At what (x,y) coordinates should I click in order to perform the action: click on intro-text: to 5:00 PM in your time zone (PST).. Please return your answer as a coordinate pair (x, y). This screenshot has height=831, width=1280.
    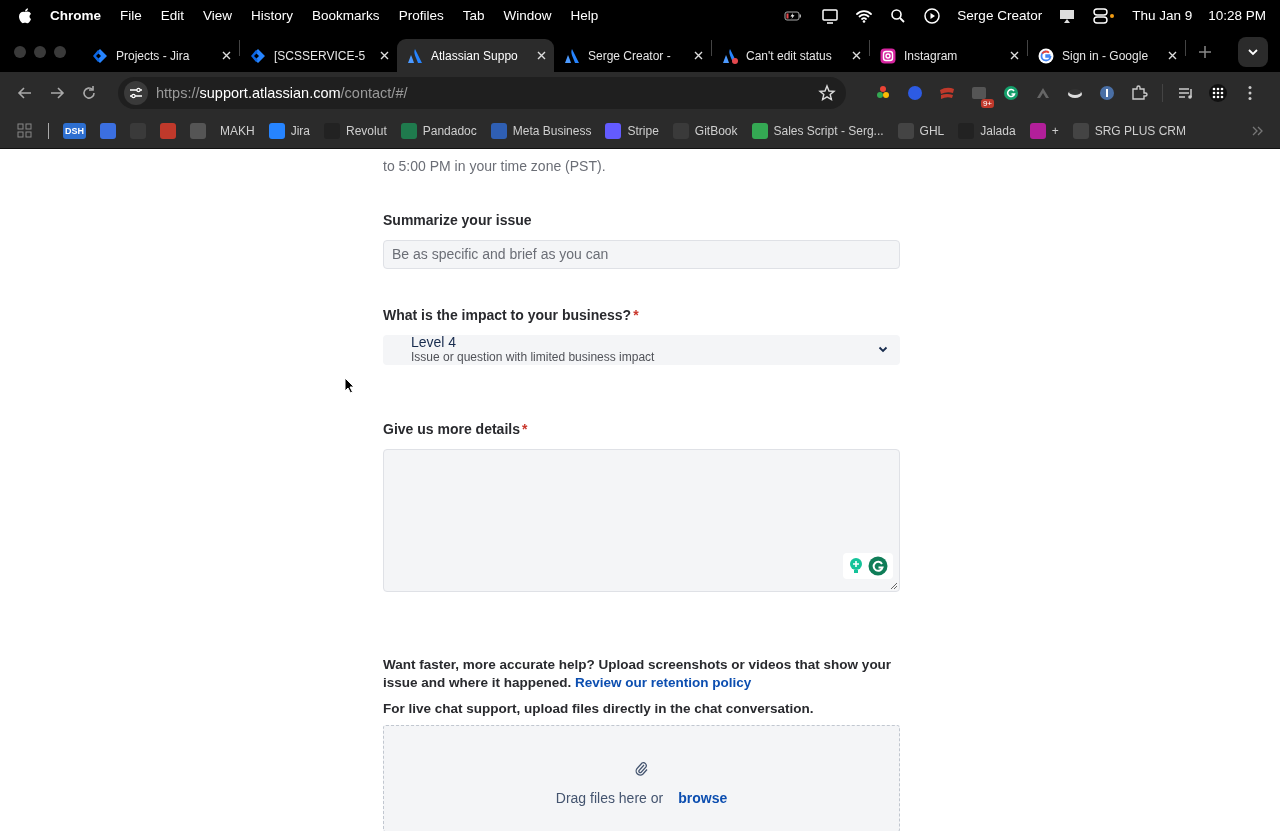
    Looking at the image, I should click on (495, 166).